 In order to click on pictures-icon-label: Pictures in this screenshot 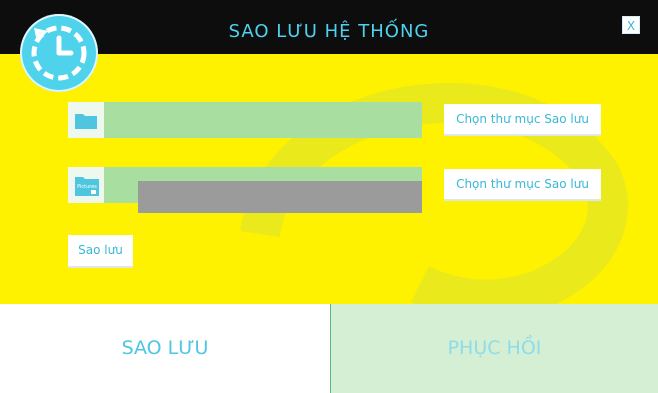, I will do `click(87, 187)`.